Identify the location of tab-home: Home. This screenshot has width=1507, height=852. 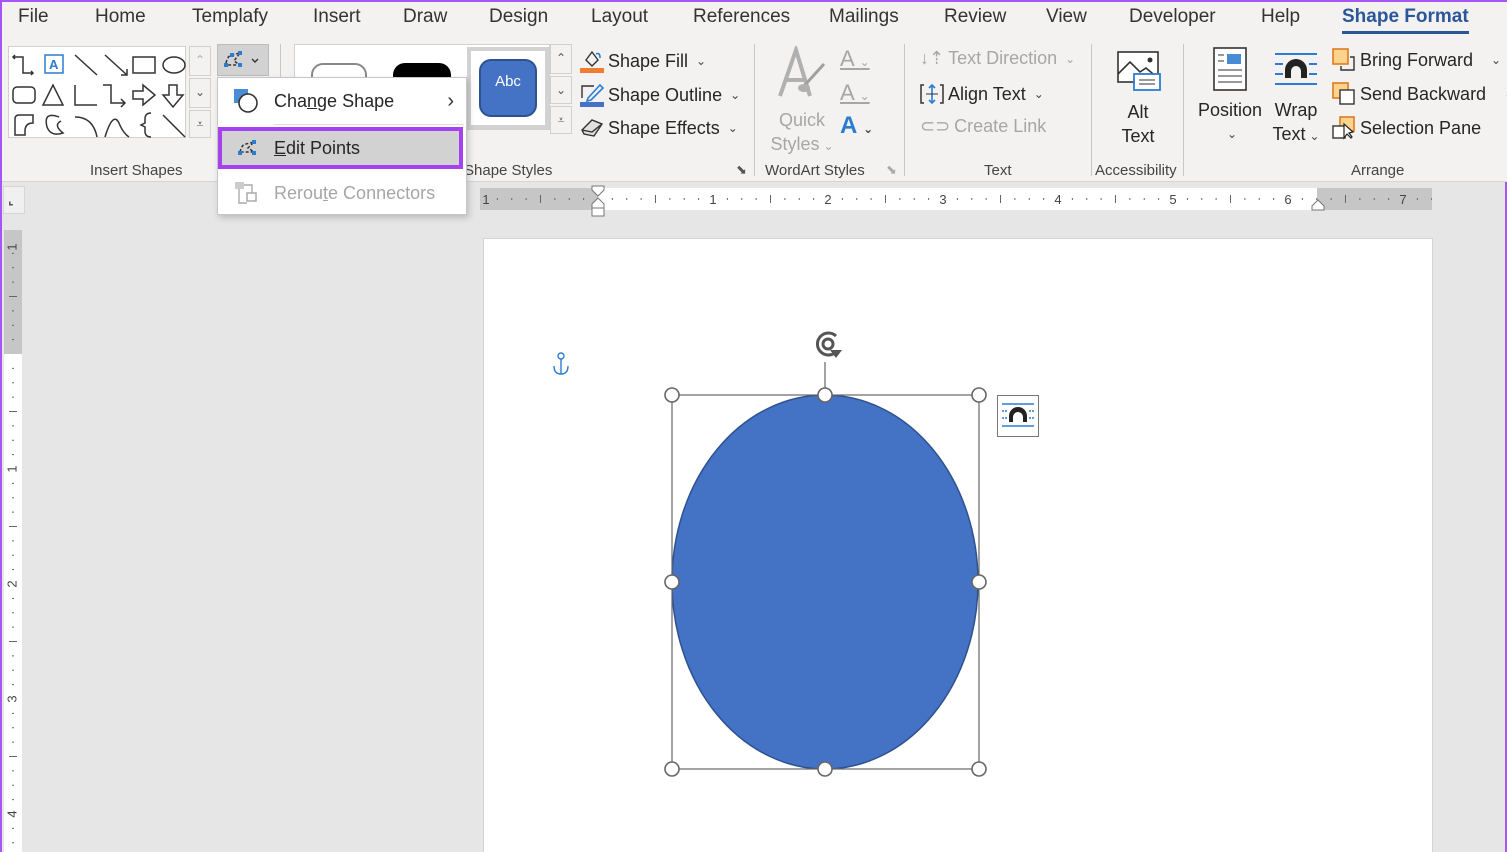
(120, 17).